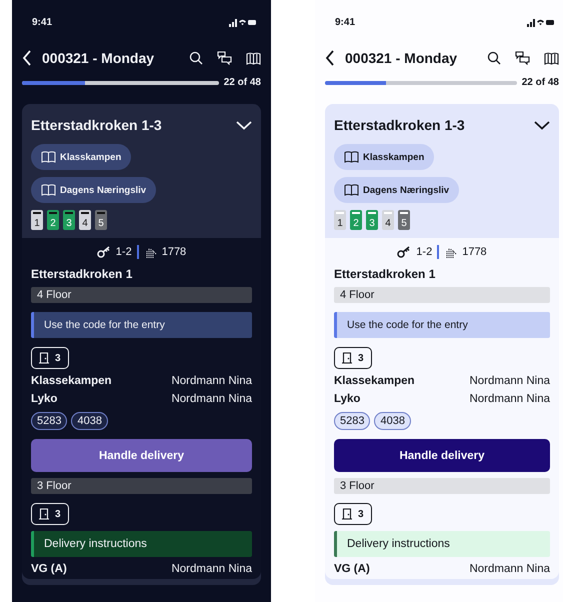 This screenshot has height=602, width=563. Describe the element at coordinates (542, 125) in the screenshot. I see `chevron-icon` at that location.